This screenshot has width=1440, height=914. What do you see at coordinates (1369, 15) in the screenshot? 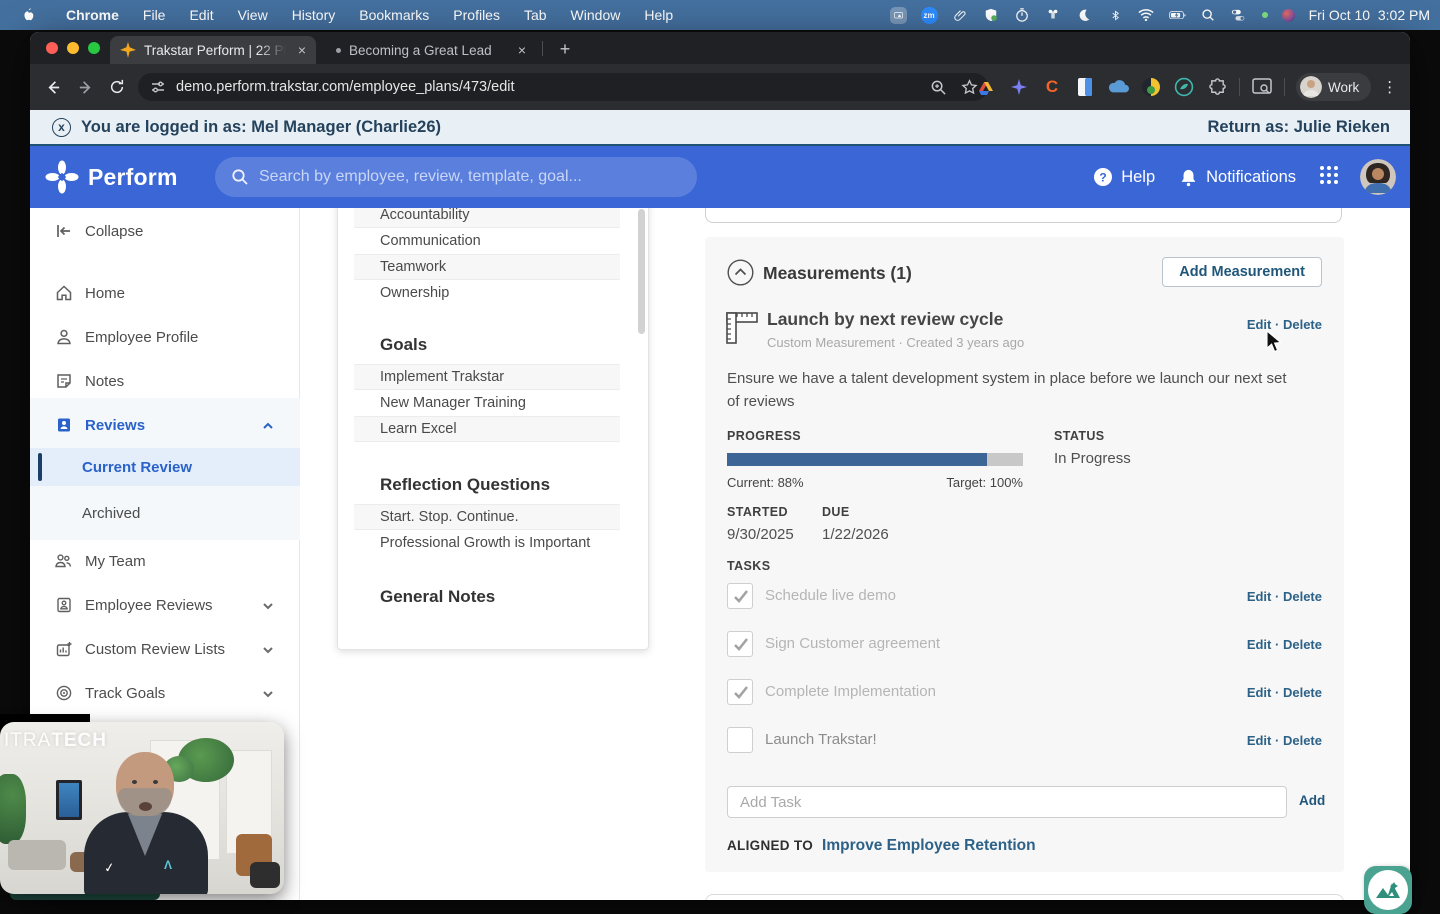
I see `menubar-clock: Fri Oct 10 3:02 PM` at bounding box center [1369, 15].